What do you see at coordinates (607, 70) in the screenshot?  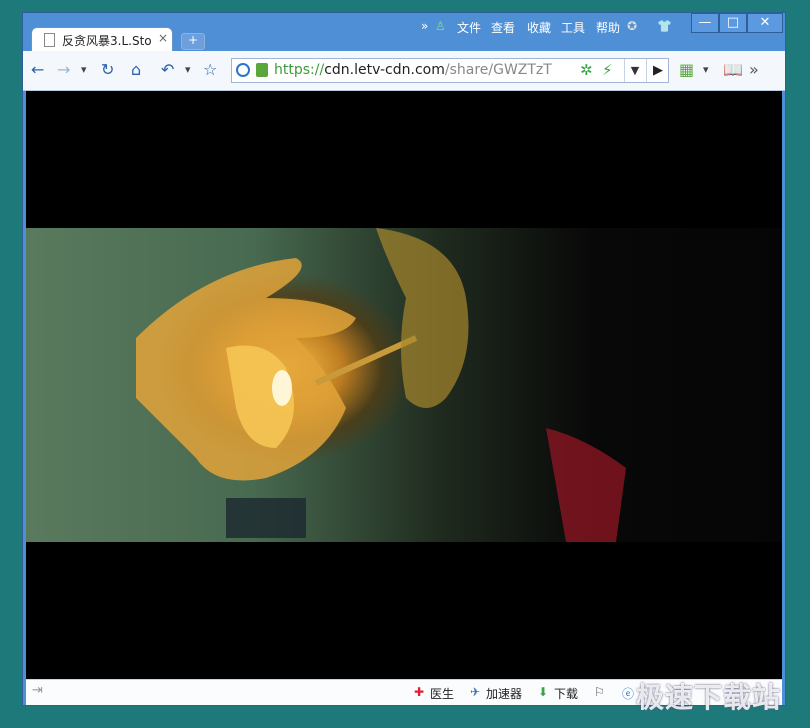 I see `speed-mode-icon: ⚡` at bounding box center [607, 70].